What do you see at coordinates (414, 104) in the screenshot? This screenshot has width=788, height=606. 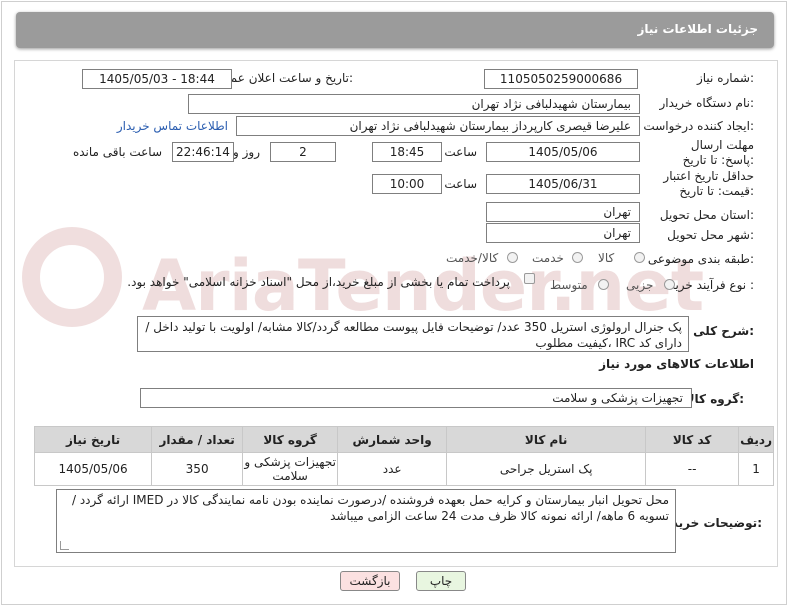 I see `buyer-org-field: بیمارستان شهیدلبافی نژاد تهران` at bounding box center [414, 104].